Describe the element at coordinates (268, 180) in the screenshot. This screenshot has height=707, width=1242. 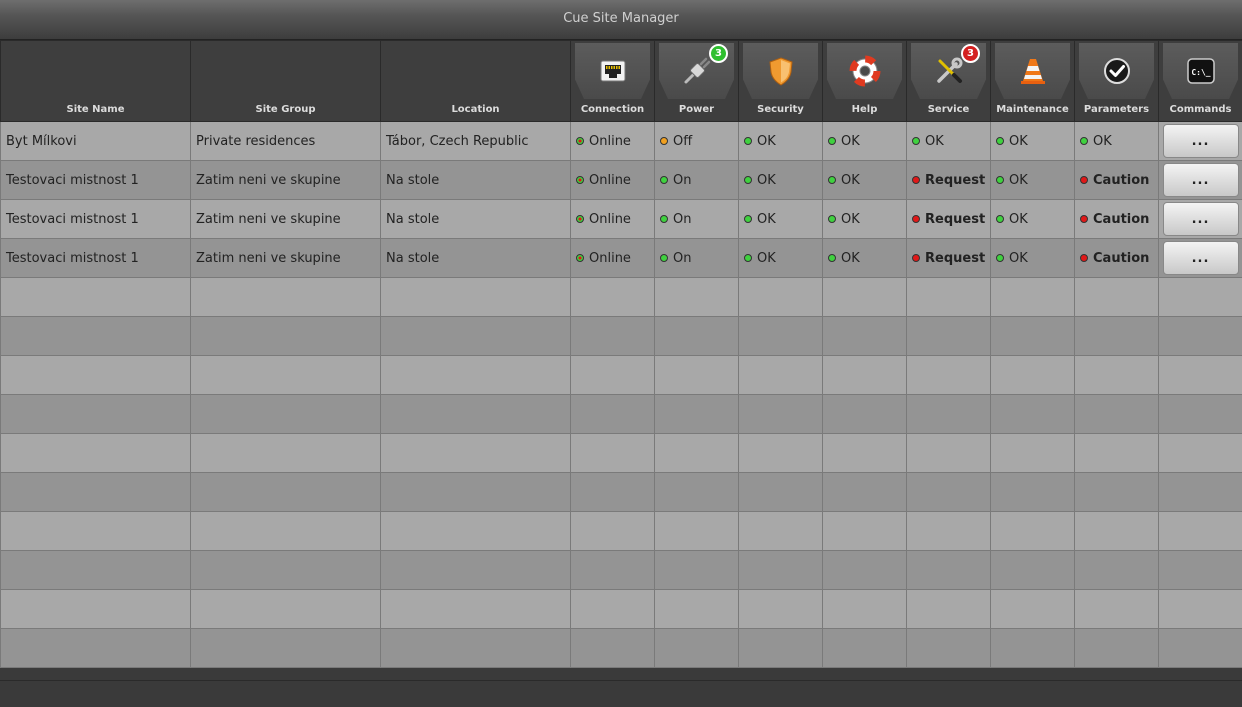
I see `site-group-text: Zatim neni ve skupine` at that location.